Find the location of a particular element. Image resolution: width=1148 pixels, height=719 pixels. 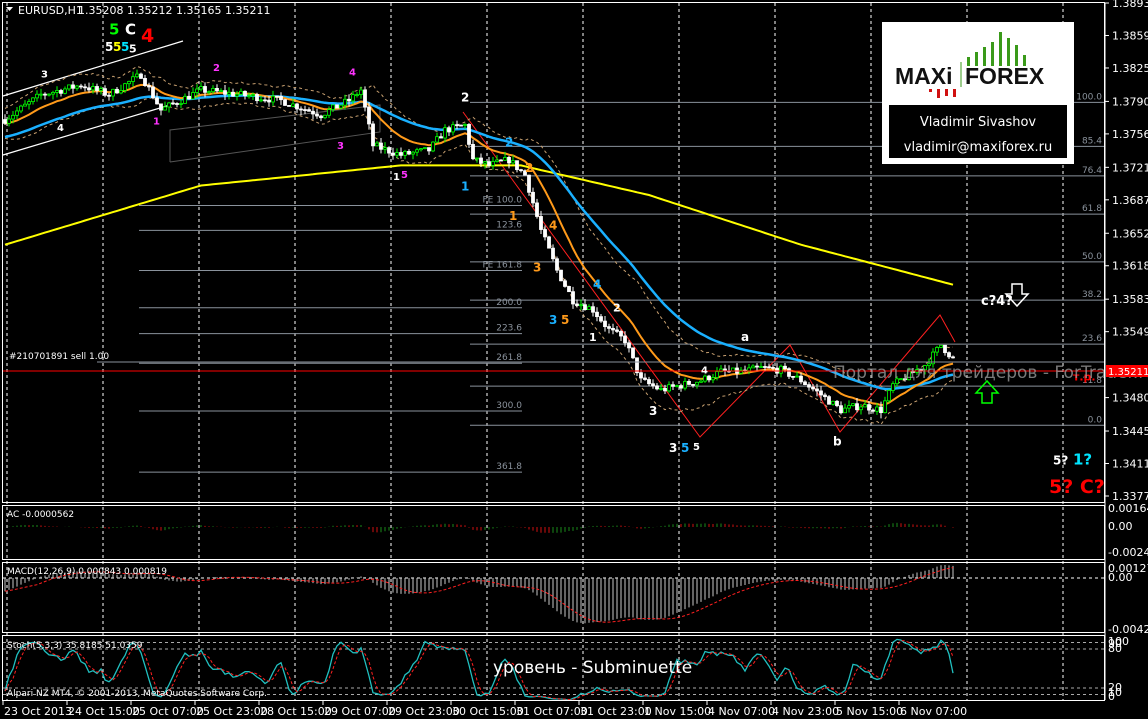

time-tick-label: 30 Oct 15:00 is located at coordinates (488, 711).